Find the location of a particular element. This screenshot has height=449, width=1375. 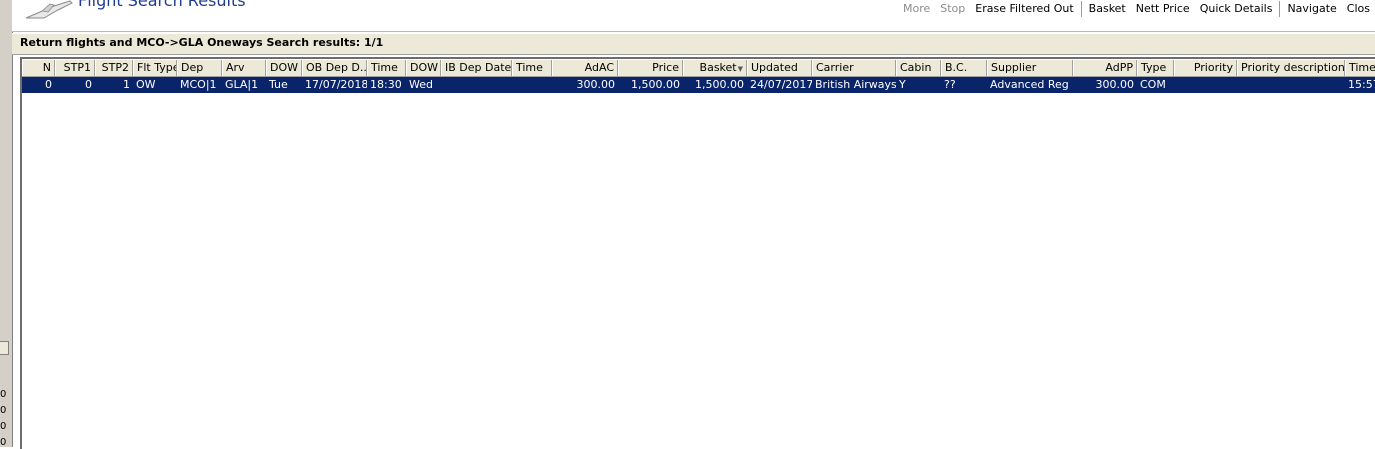

cell-ob-dow: Tue is located at coordinates (278, 84).